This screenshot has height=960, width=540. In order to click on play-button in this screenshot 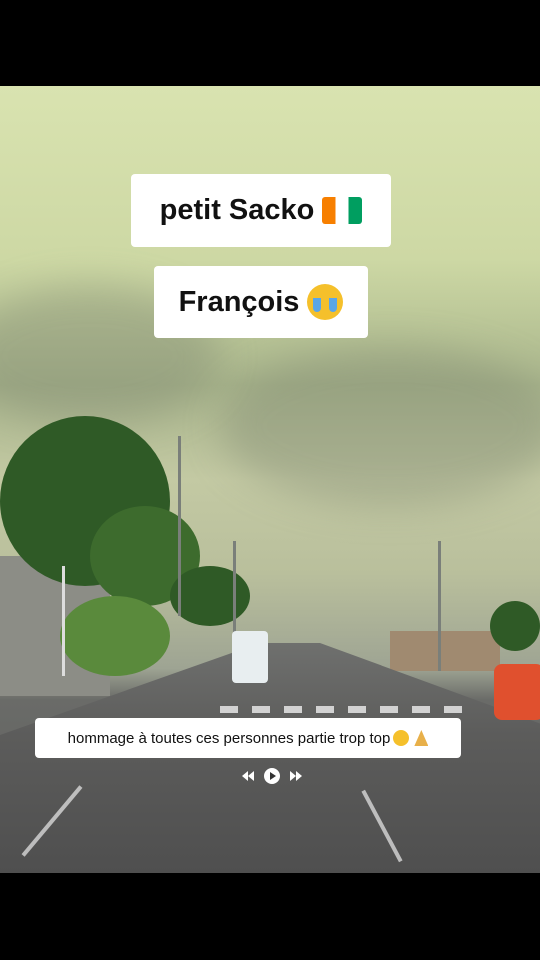, I will do `click(272, 776)`.